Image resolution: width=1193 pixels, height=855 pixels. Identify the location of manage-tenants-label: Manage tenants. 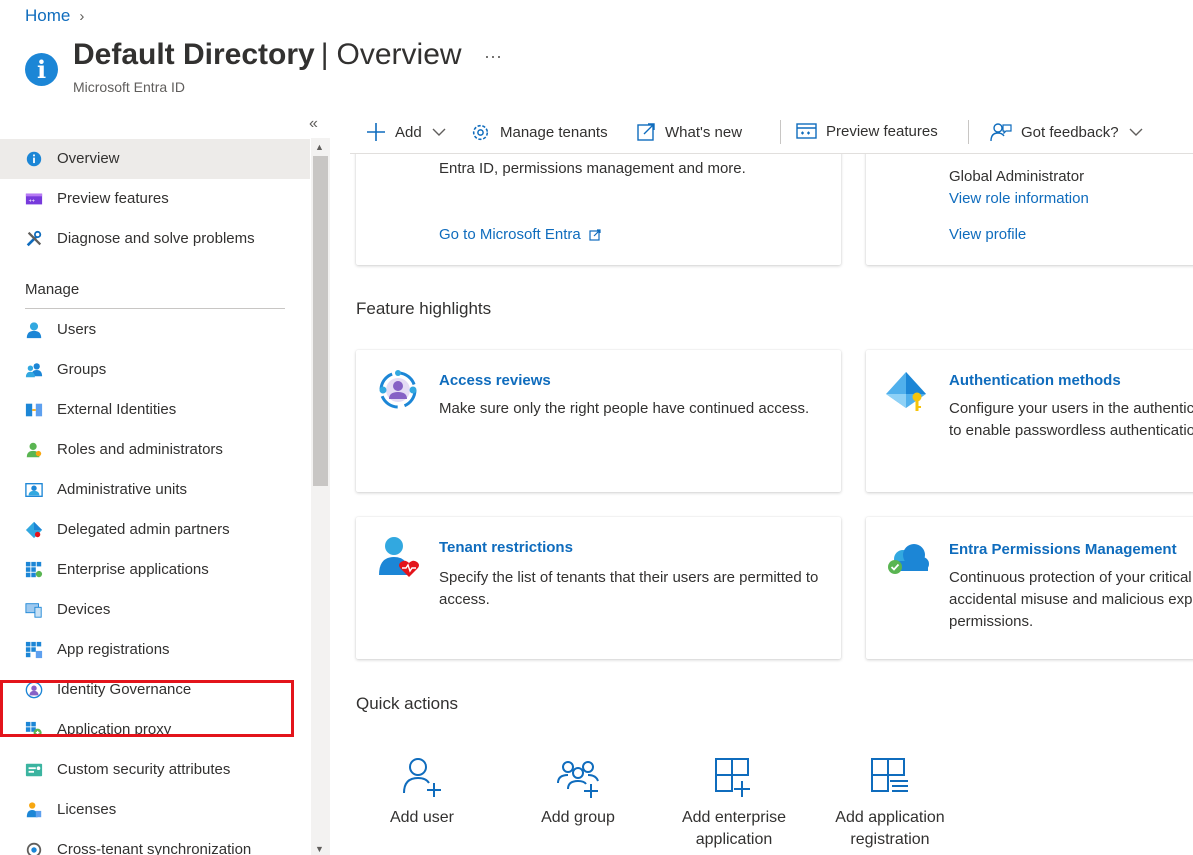
(554, 132).